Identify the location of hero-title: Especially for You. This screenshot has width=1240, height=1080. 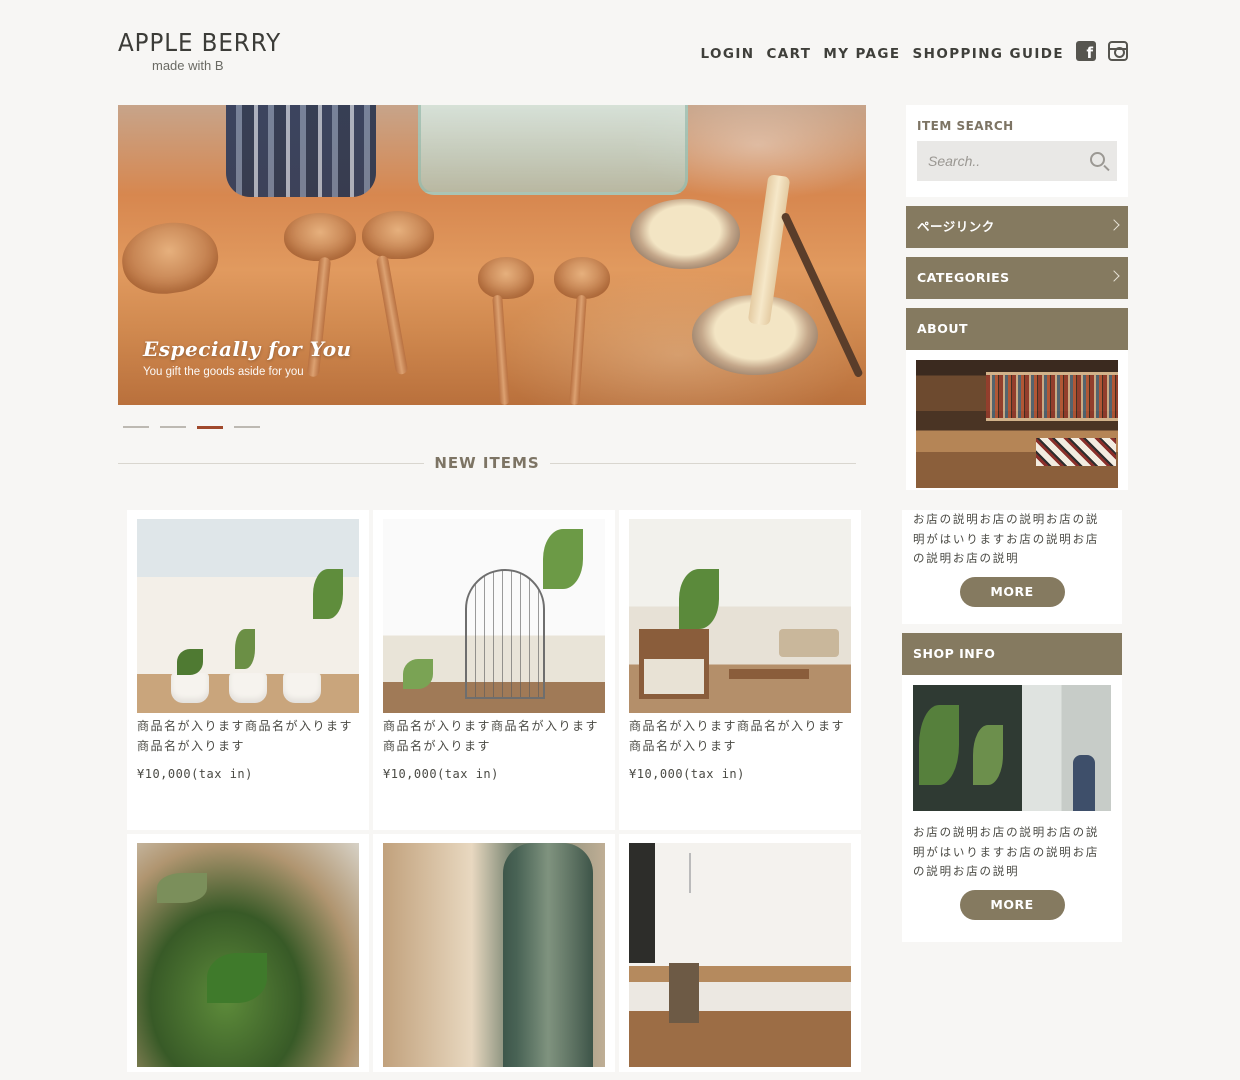
(247, 349).